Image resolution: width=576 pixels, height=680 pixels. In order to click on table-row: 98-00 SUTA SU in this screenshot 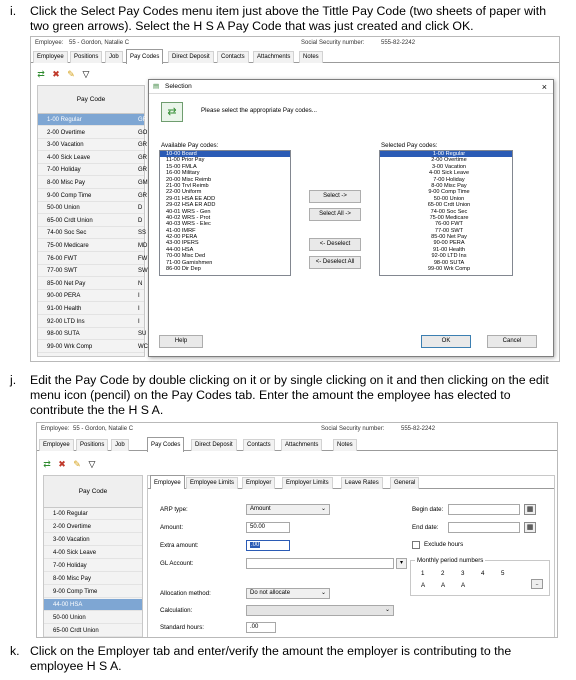, I will do `click(92, 334)`.